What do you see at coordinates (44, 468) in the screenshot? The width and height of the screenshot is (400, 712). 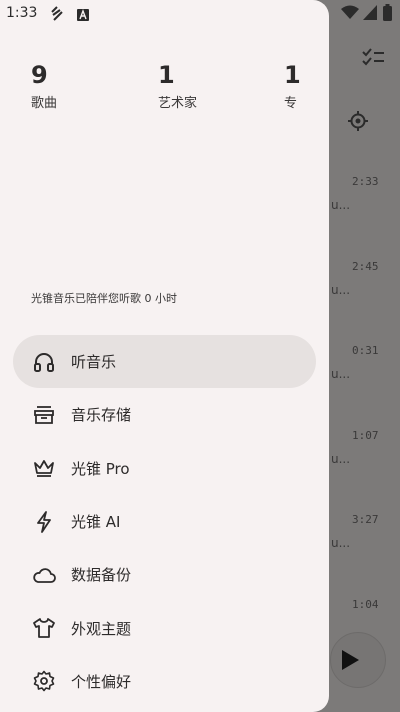 I see `crown-icon` at bounding box center [44, 468].